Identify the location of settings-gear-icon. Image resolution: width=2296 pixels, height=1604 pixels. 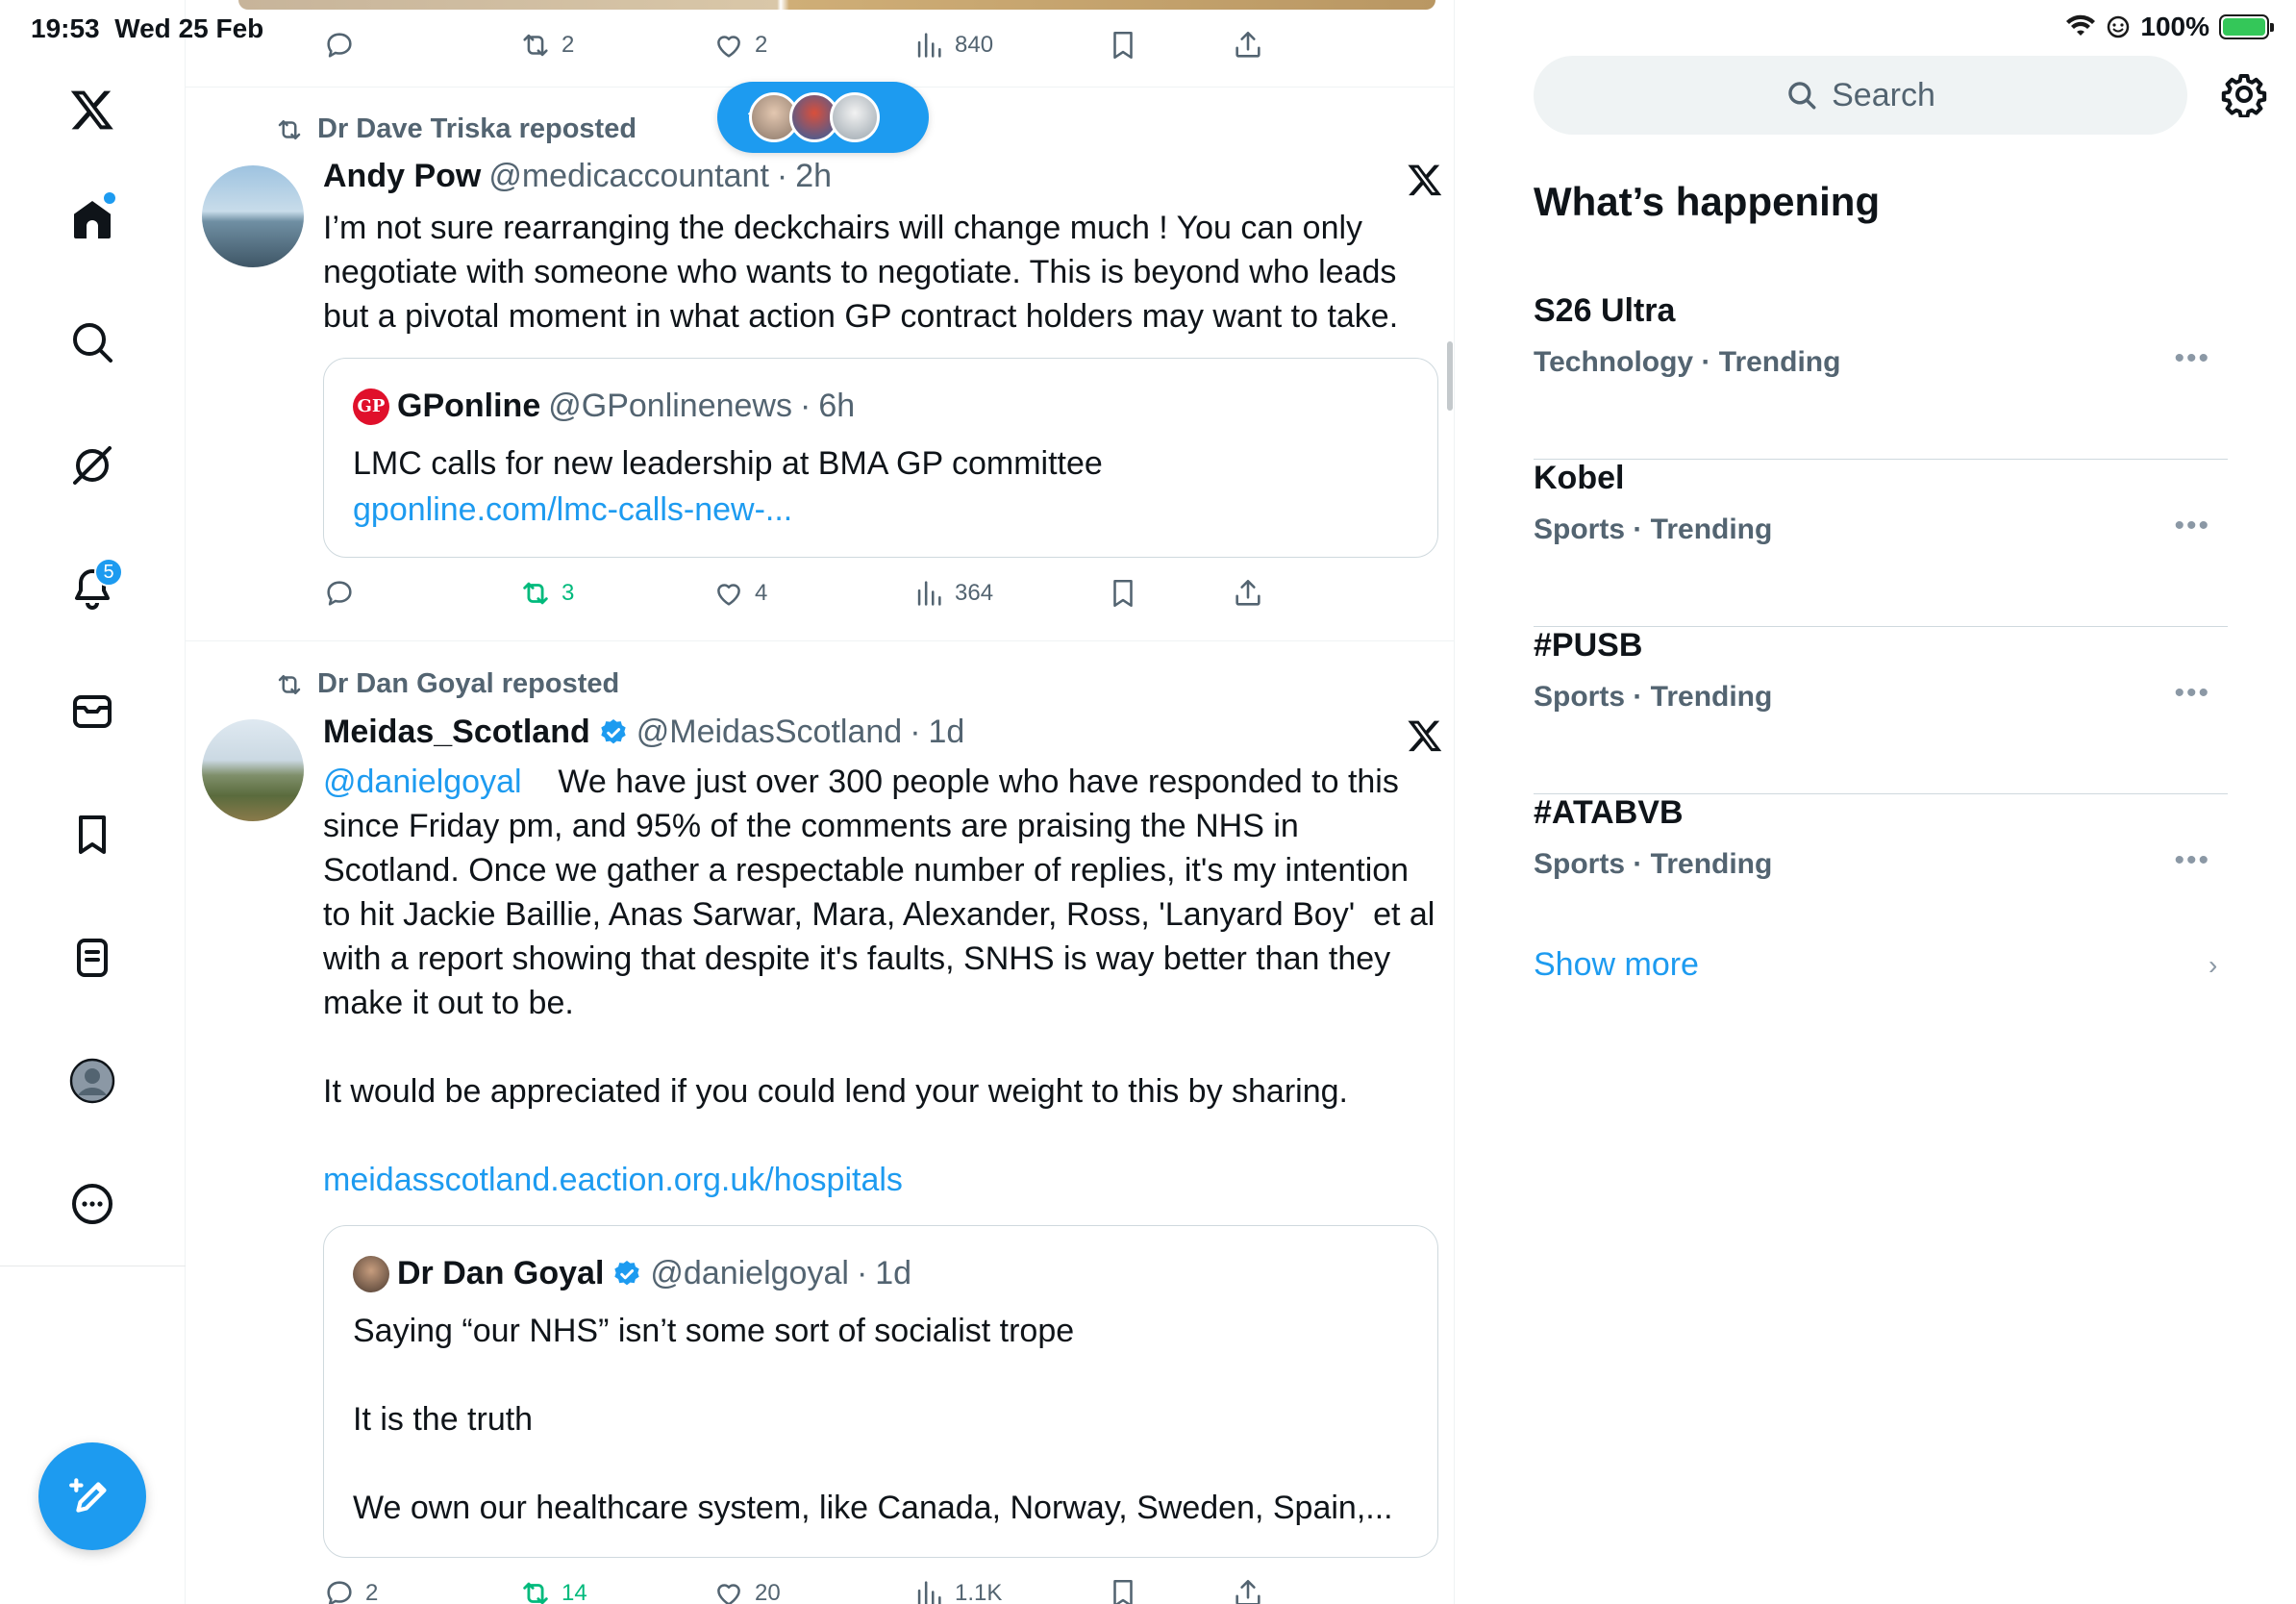
(2244, 94).